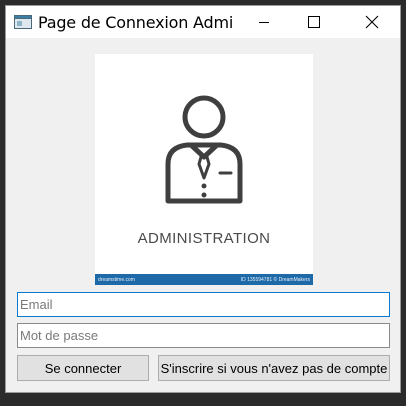 This screenshot has height=406, width=406. Describe the element at coordinates (204, 149) in the screenshot. I see `administrator-person-icon` at that location.